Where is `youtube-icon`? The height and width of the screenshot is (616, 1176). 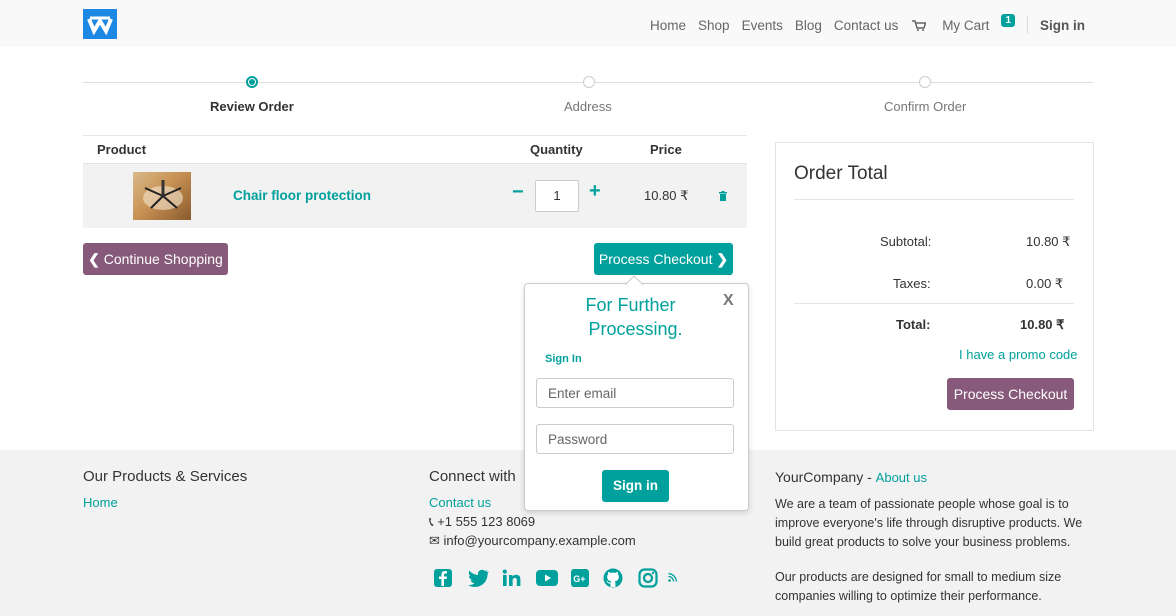
youtube-icon is located at coordinates (547, 578).